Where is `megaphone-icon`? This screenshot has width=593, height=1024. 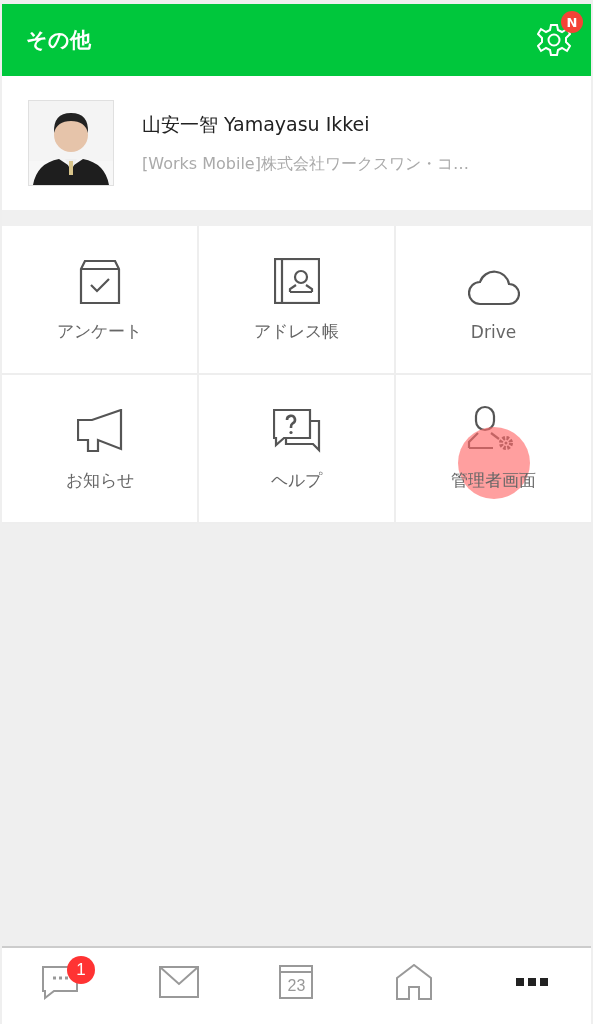
megaphone-icon is located at coordinates (99, 431).